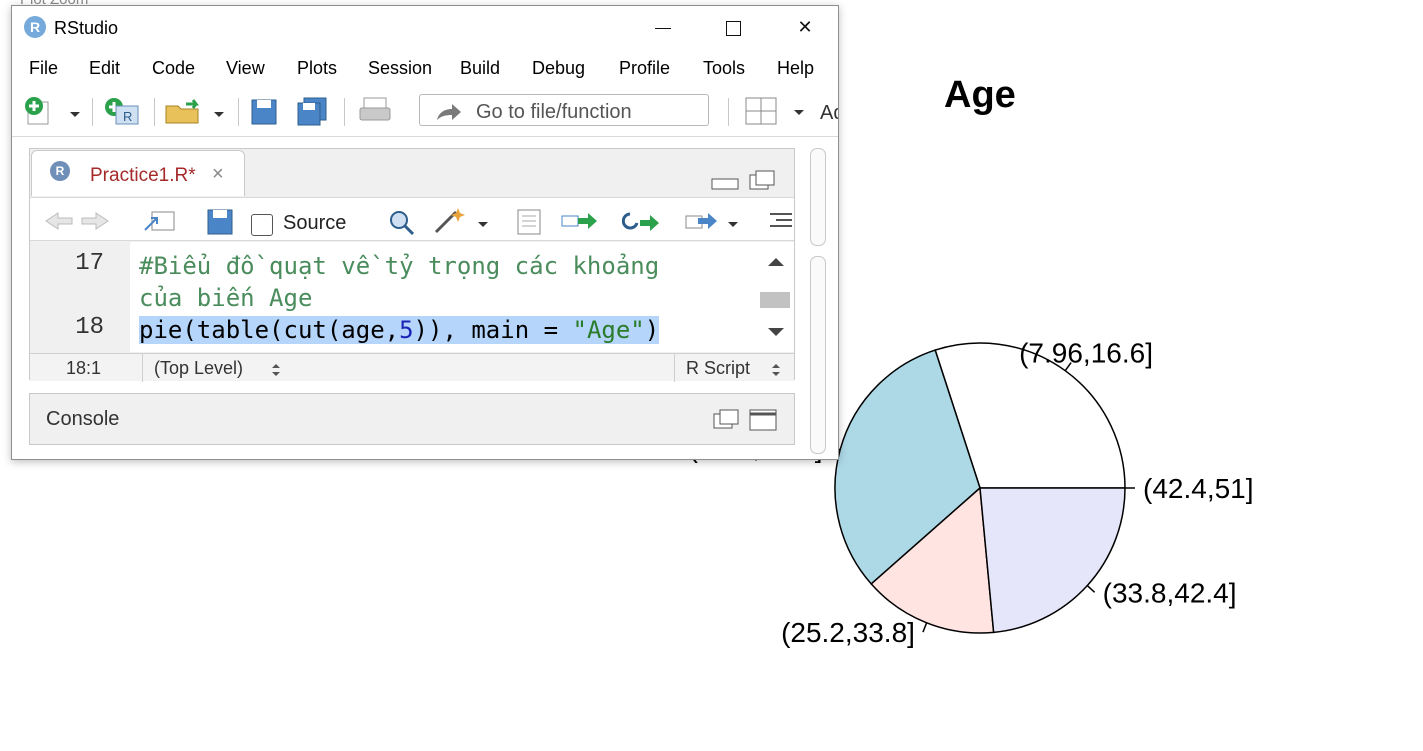  I want to click on pie-slice-label: (42.4,51], so click(1198, 488).